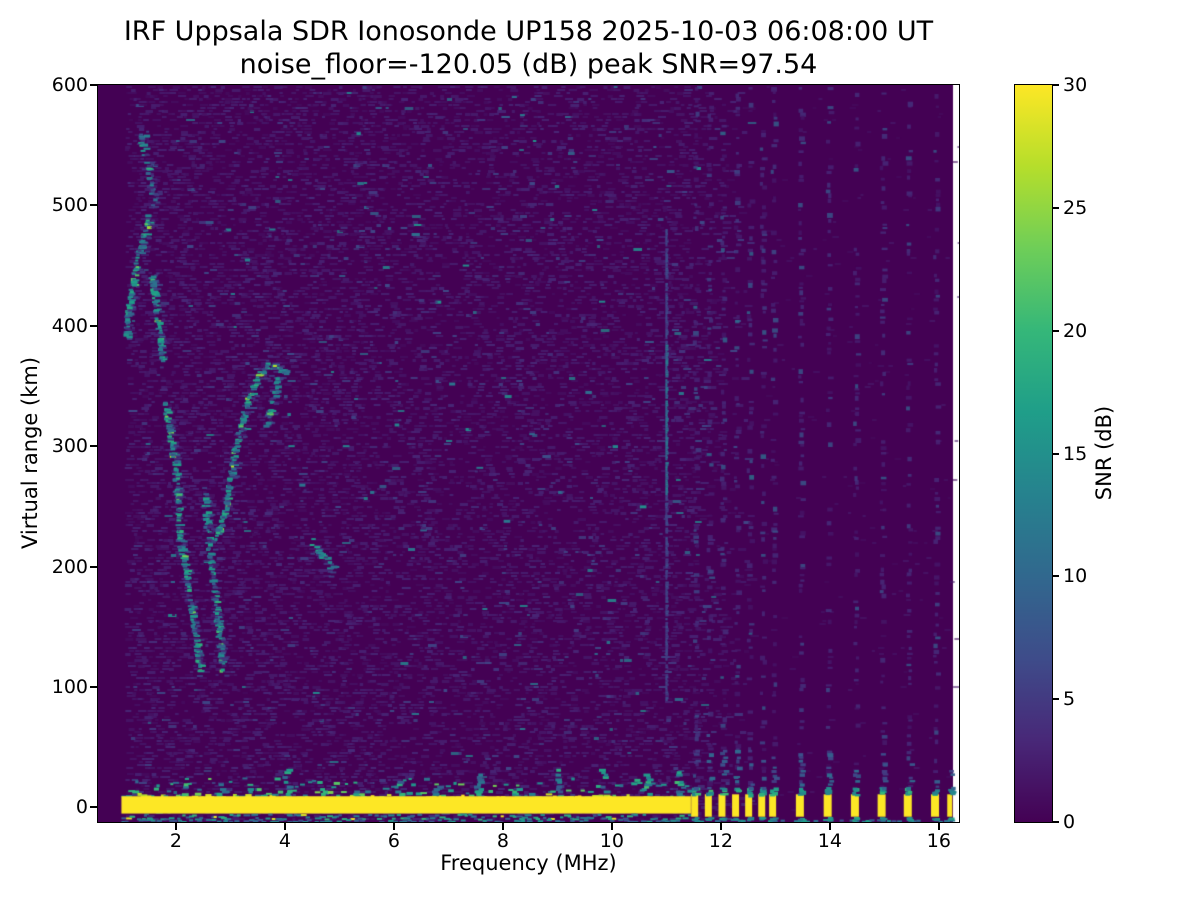 The height and width of the screenshot is (900, 1200). Describe the element at coordinates (1069, 699) in the screenshot. I see `colorbar-tick-label: 5` at that location.